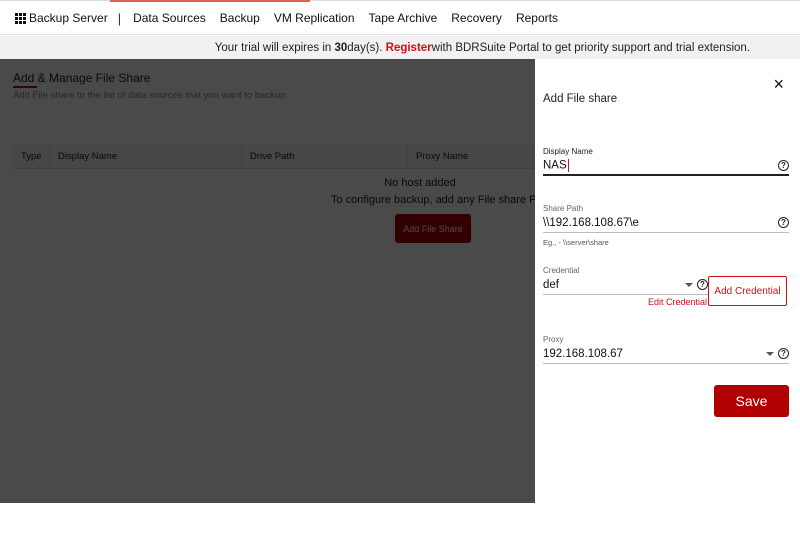  What do you see at coordinates (341, 47) in the screenshot?
I see `trial-days: 30` at bounding box center [341, 47].